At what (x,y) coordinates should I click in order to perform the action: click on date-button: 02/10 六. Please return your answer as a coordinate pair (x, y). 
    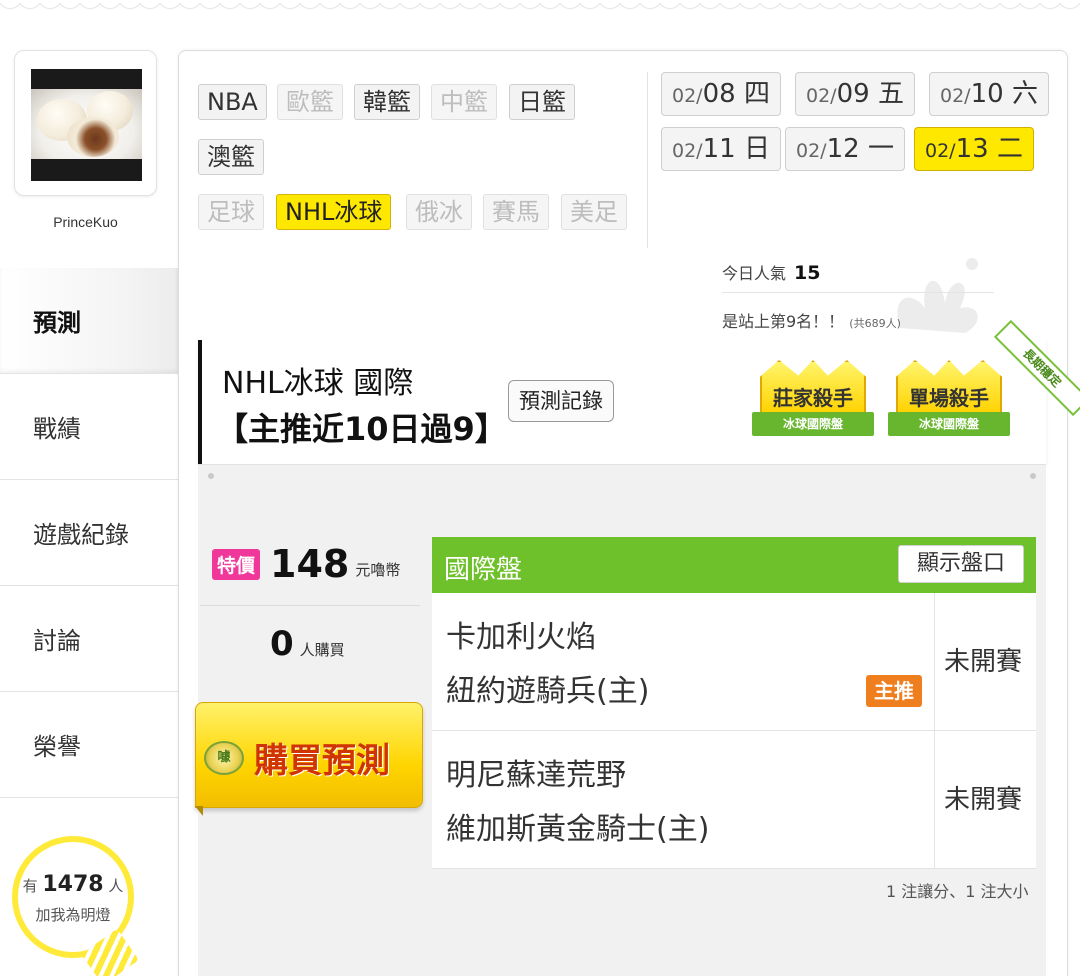
    Looking at the image, I should click on (989, 94).